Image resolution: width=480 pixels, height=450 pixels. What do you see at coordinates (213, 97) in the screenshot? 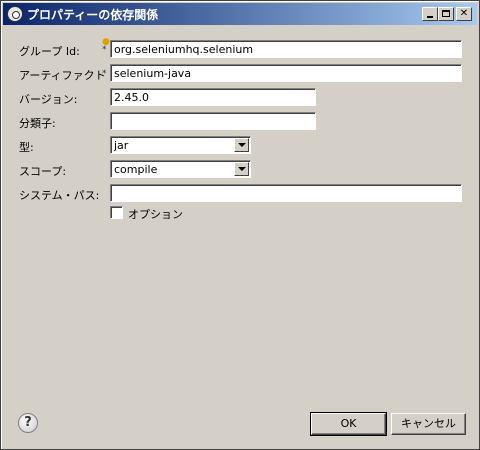
I see `version-input: 2.45.0` at bounding box center [213, 97].